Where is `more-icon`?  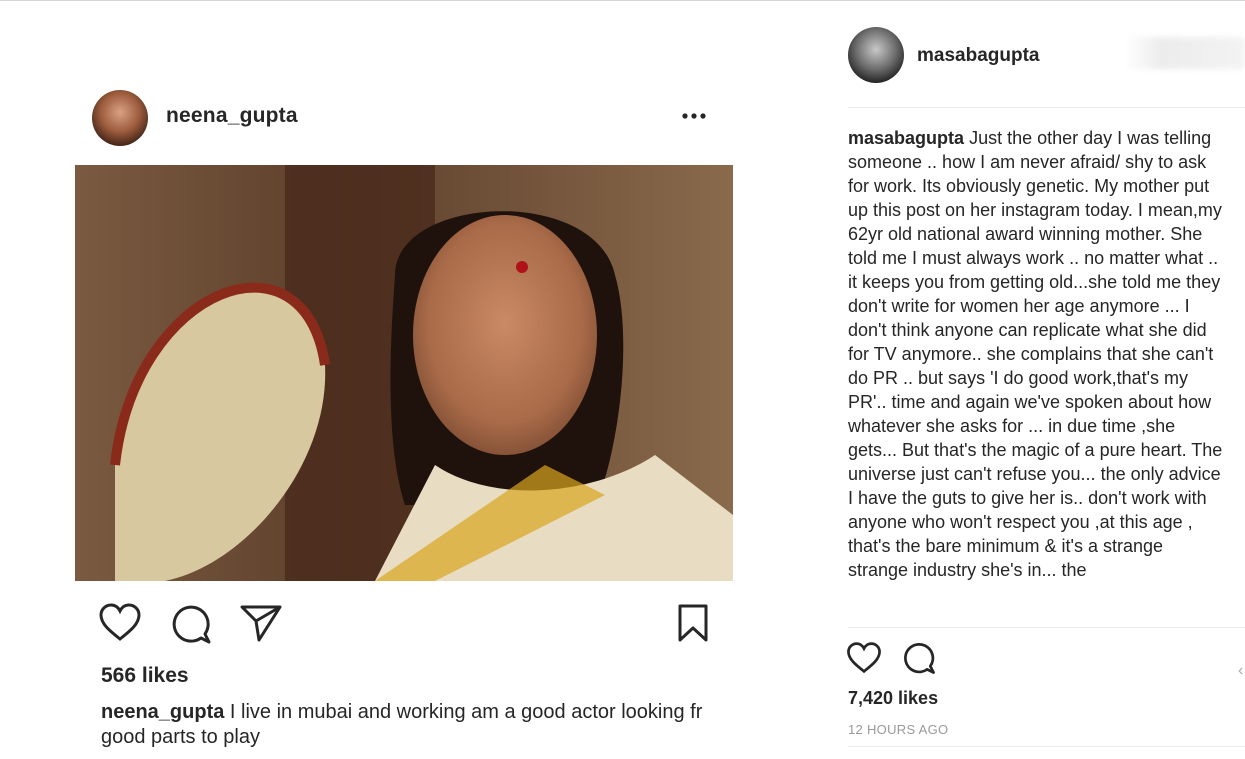
more-icon is located at coordinates (694, 116).